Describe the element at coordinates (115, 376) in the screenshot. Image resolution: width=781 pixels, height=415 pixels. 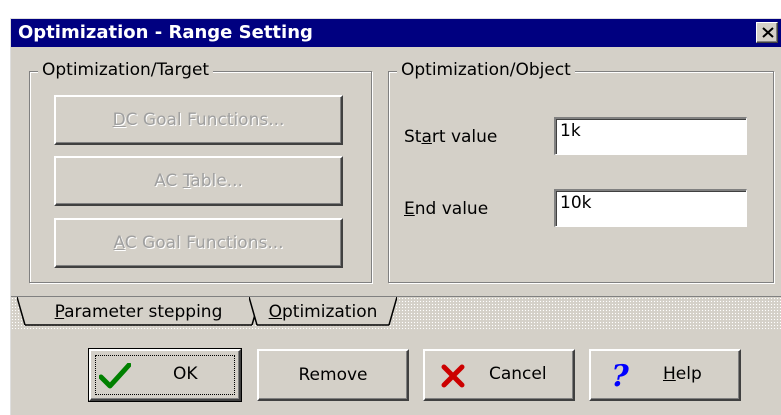
I see `checkmark-icon` at that location.